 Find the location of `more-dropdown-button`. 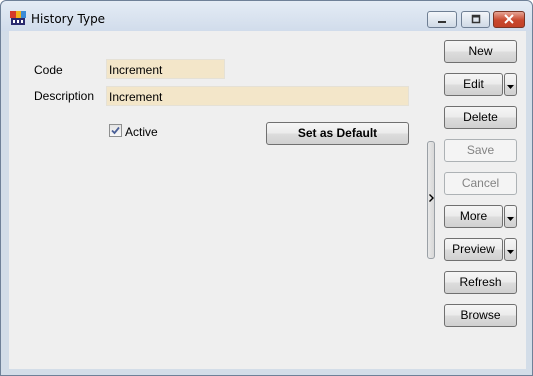

more-dropdown-button is located at coordinates (510, 216).